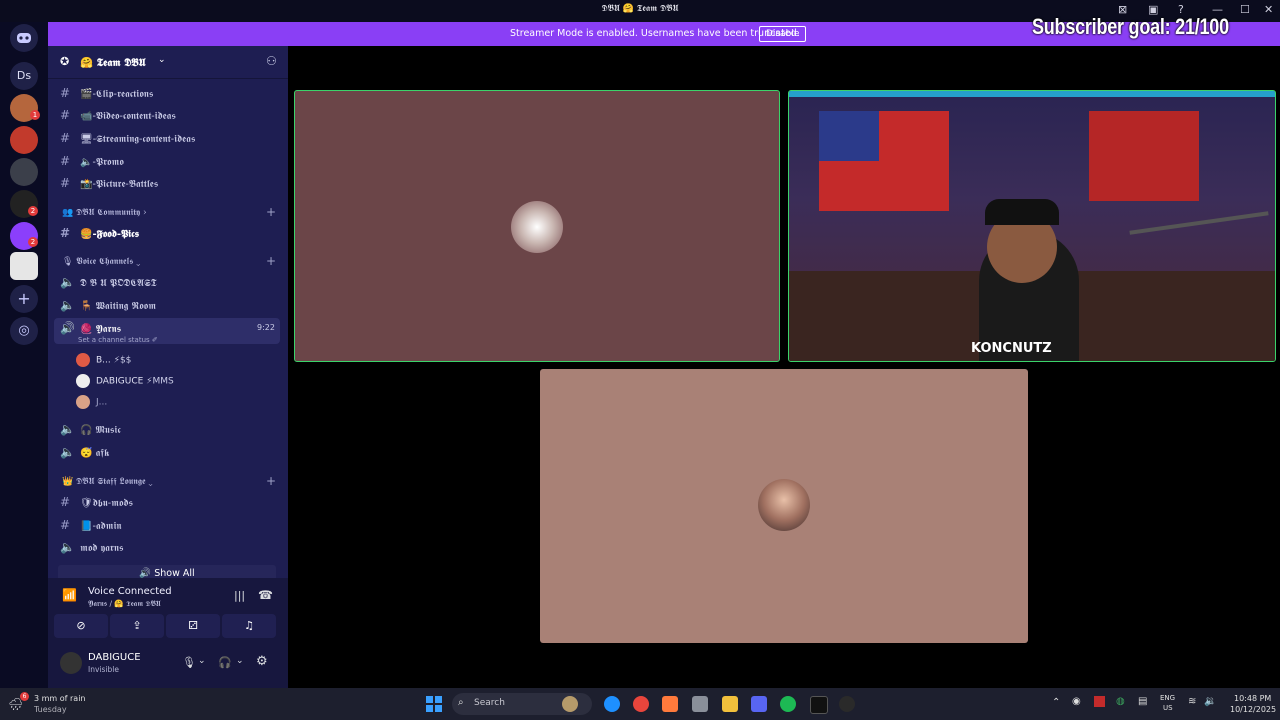 Image resolution: width=1280 pixels, height=720 pixels. Describe the element at coordinates (819, 705) in the screenshot. I see `terminal-icon` at that location.